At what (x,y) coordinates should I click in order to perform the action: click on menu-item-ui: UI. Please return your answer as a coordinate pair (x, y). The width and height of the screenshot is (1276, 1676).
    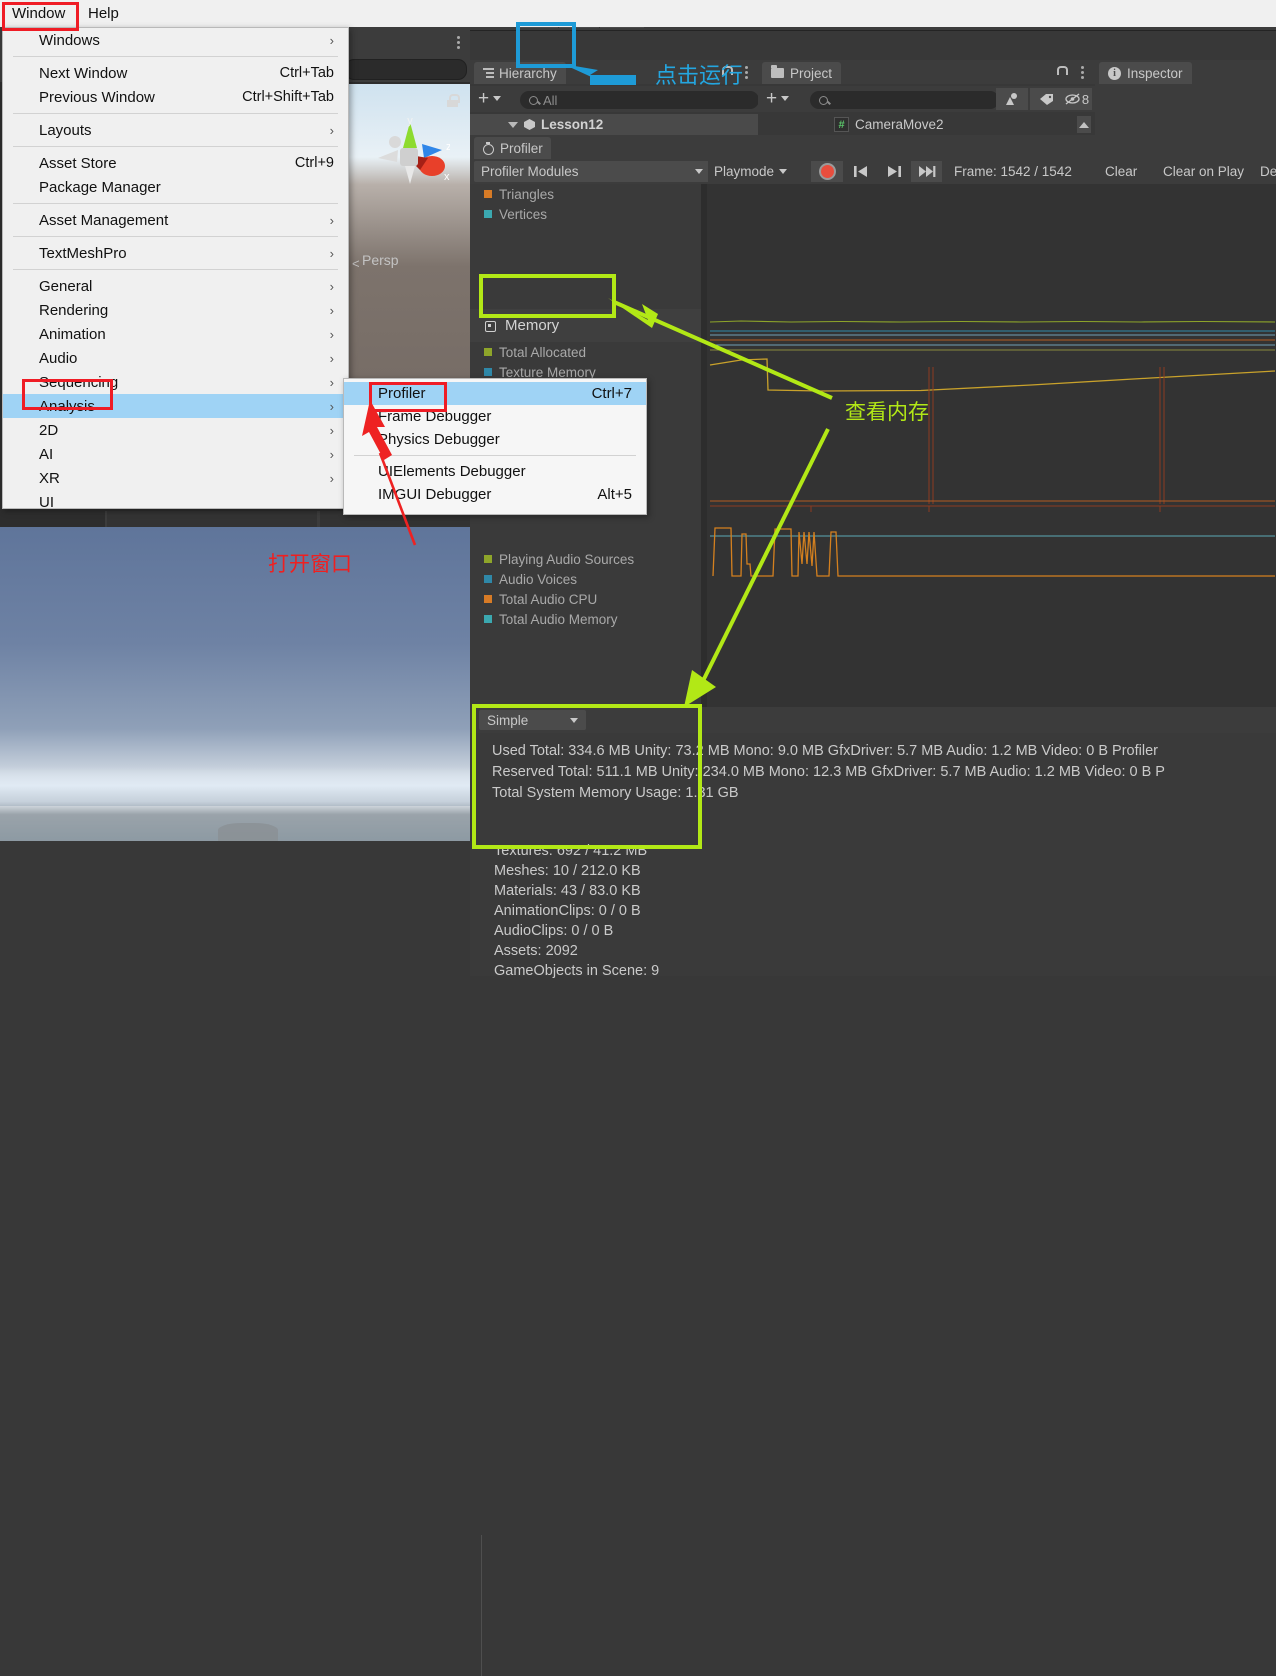
    Looking at the image, I should click on (175, 502).